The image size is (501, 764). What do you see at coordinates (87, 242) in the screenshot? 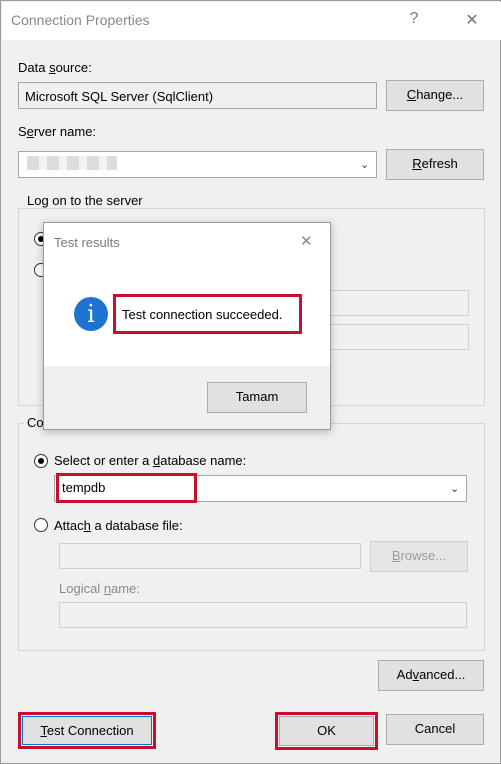
I see `modal-title: Test results` at bounding box center [87, 242].